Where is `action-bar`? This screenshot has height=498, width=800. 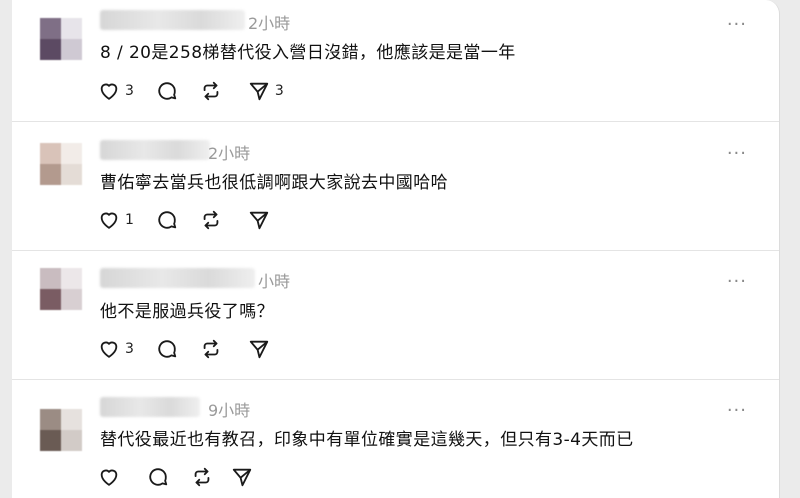
action-bar is located at coordinates (178, 477).